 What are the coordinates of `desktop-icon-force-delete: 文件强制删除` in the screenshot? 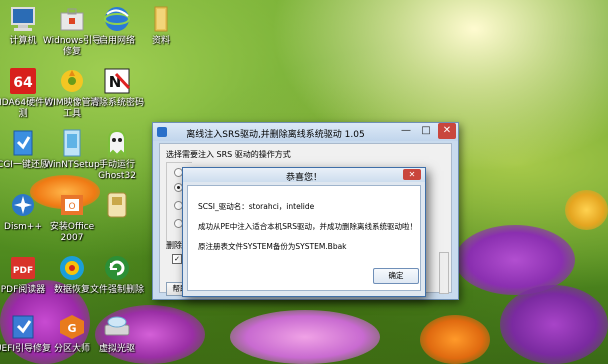 It's located at (117, 274).